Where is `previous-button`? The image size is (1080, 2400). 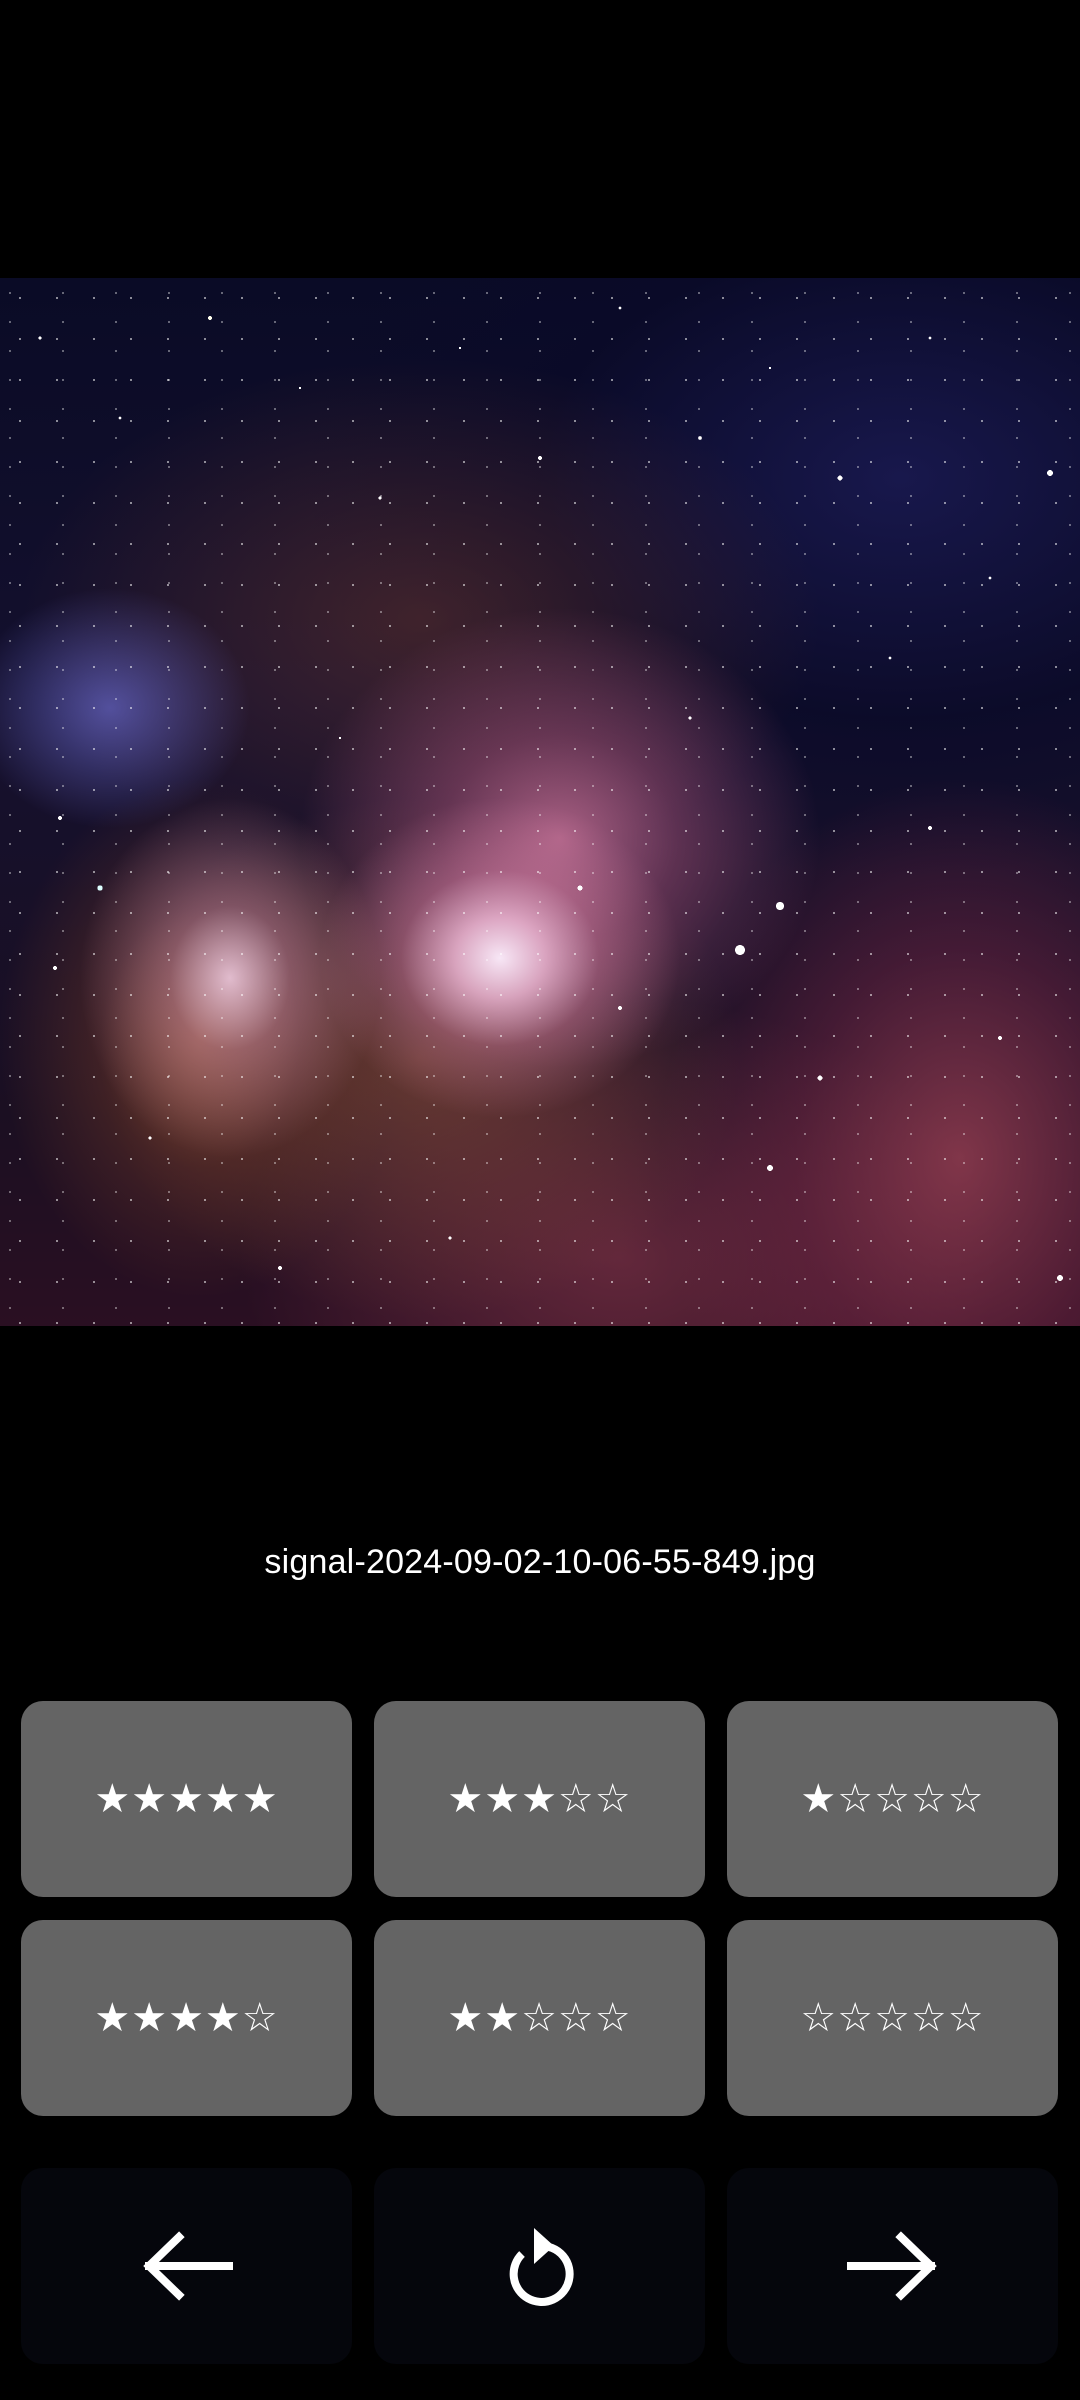 previous-button is located at coordinates (186, 2266).